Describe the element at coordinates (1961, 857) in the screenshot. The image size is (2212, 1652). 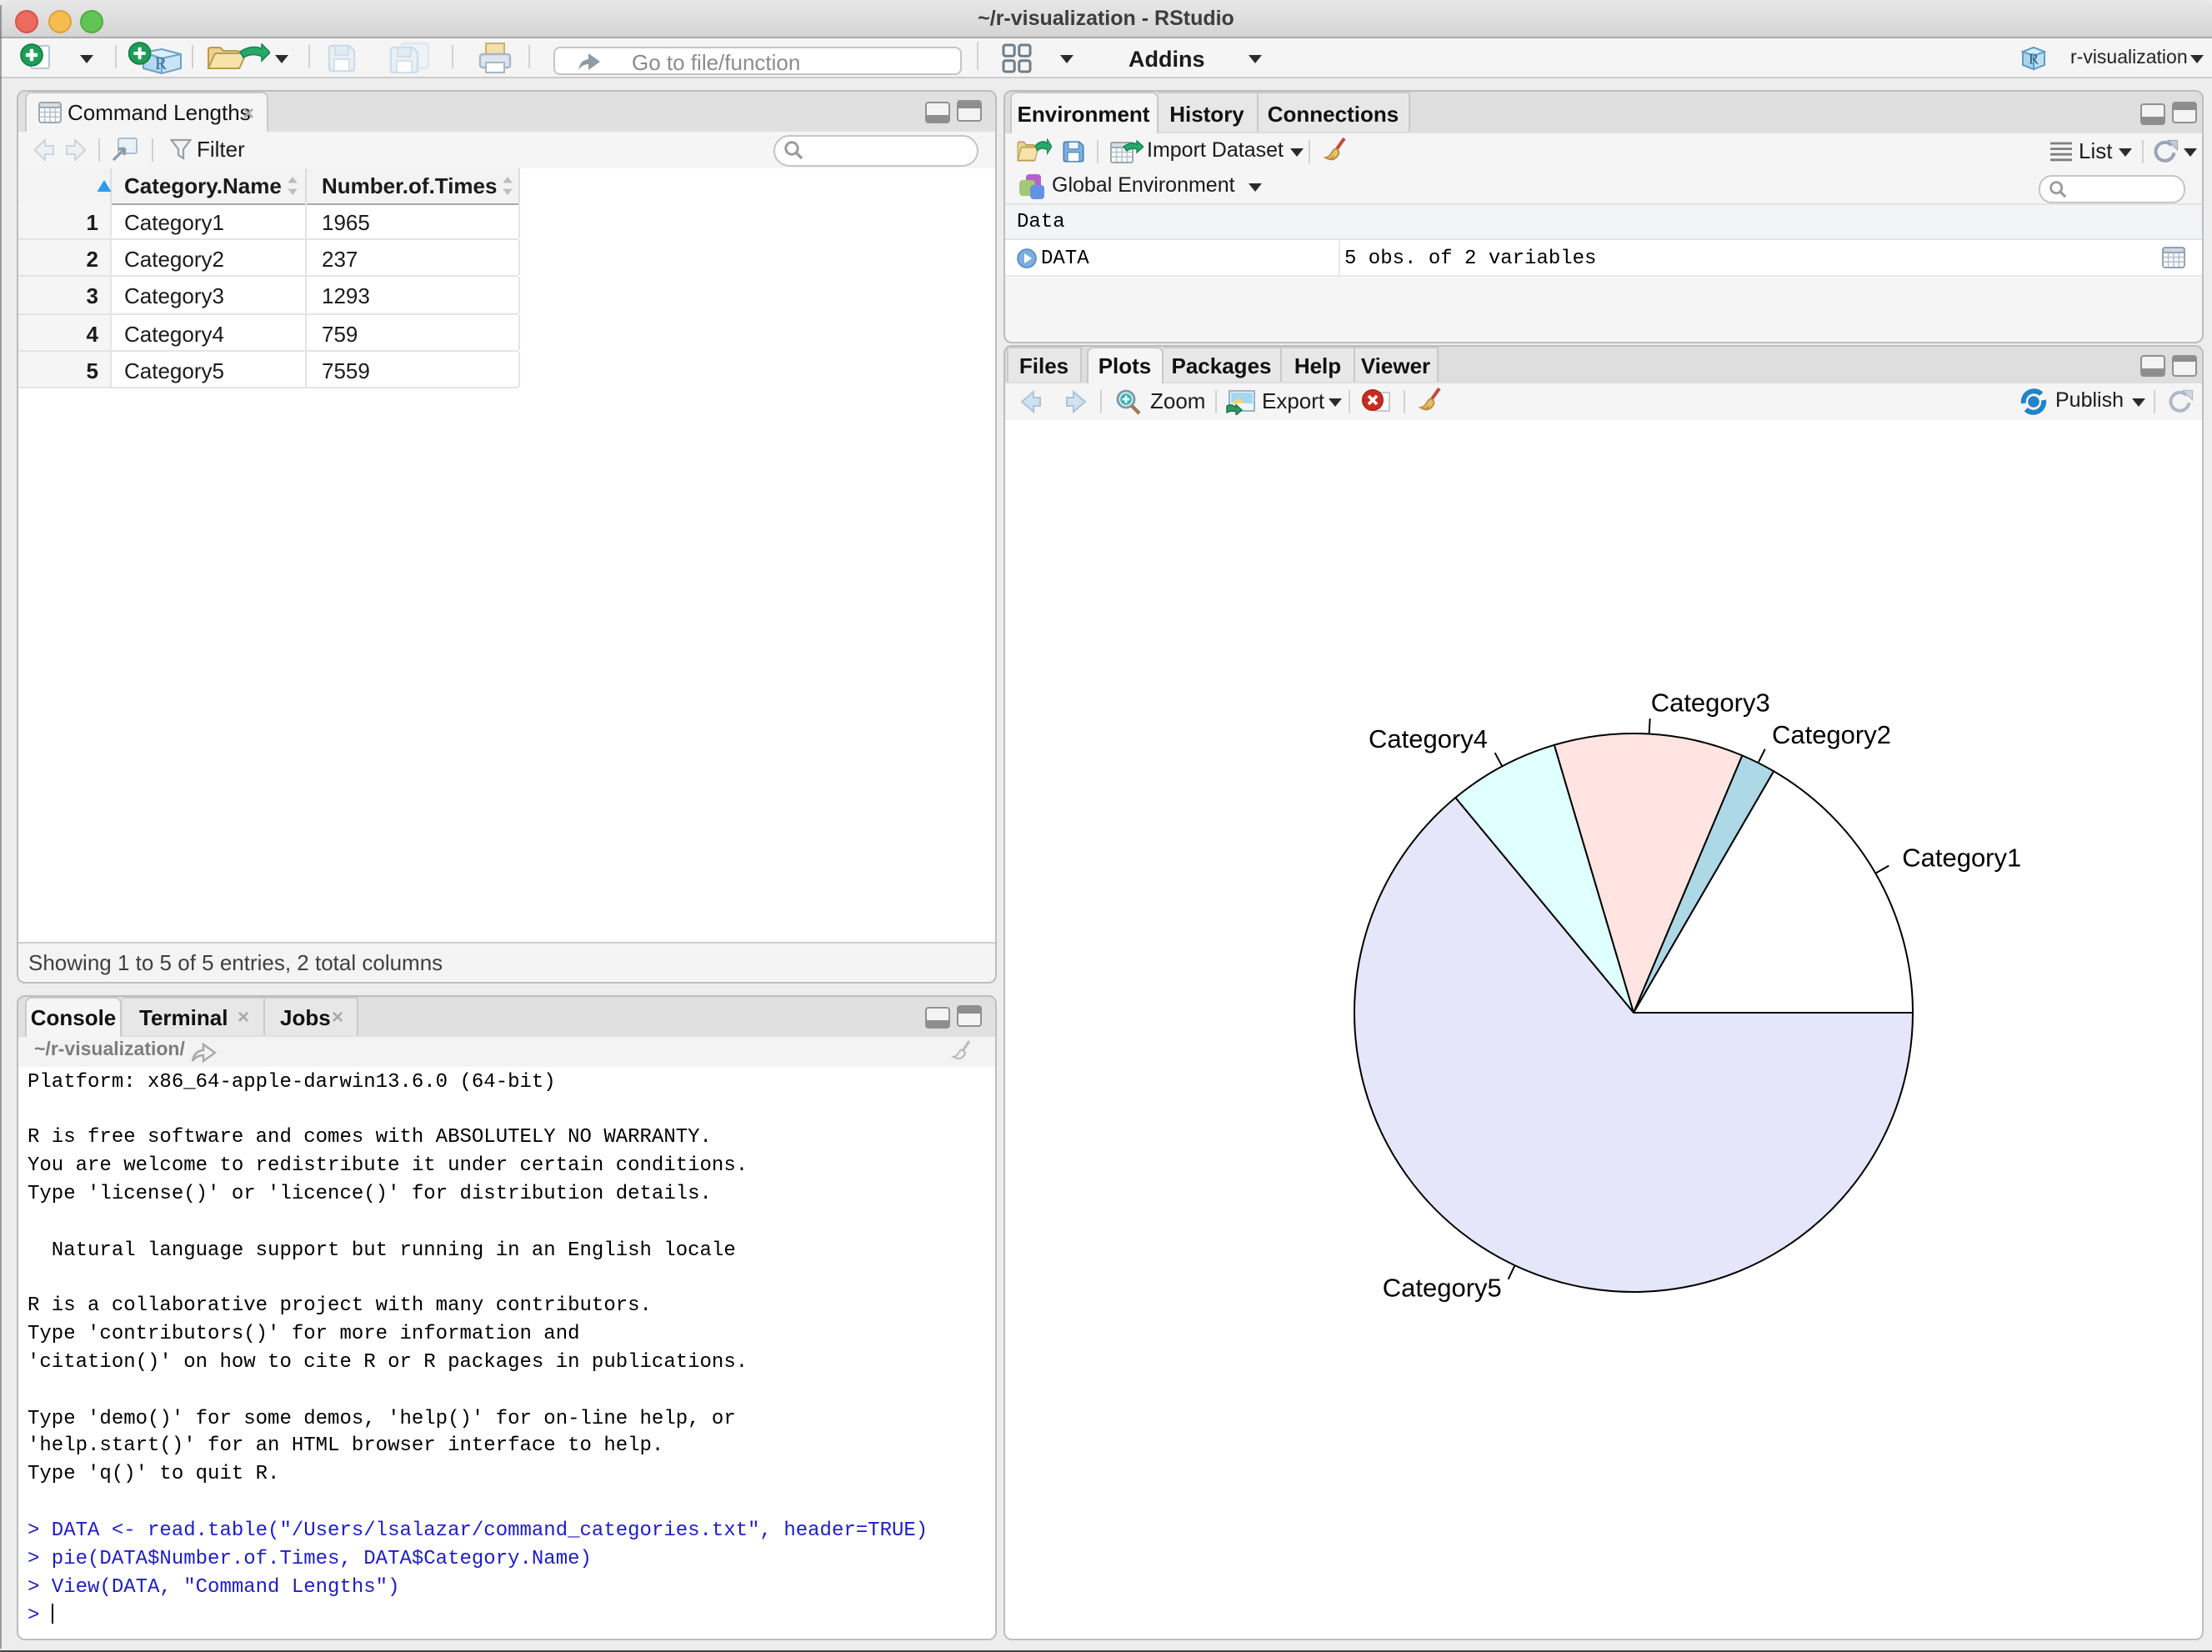
I see `svg-text: Category1` at that location.